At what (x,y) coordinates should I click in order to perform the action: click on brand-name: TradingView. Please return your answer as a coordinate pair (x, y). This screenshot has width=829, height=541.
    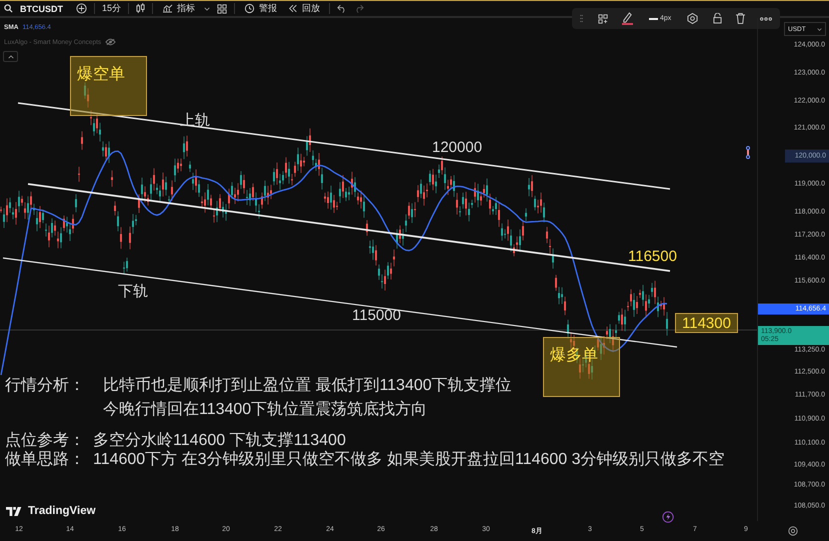
    Looking at the image, I should click on (62, 511).